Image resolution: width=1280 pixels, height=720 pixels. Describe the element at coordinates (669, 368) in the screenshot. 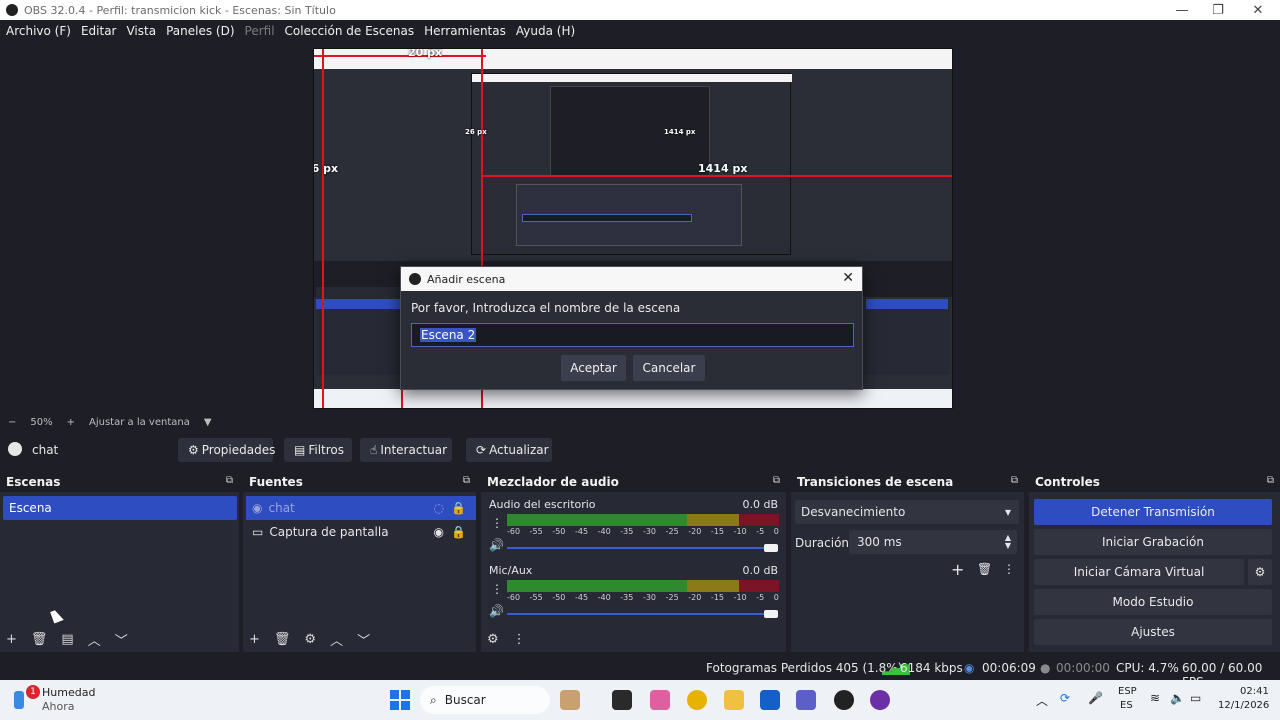

I see `cancel-button: Cancelar` at that location.